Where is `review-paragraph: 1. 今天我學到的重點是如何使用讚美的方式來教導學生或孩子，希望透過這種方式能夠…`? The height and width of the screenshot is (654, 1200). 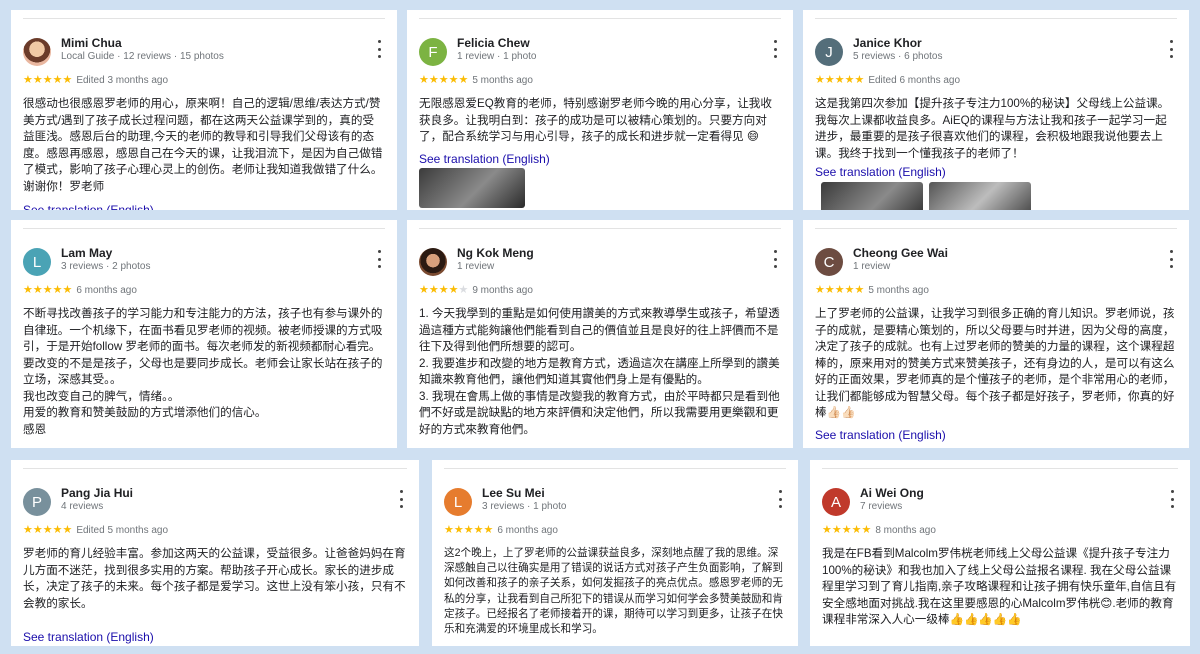 review-paragraph: 1. 今天我學到的重點是如何使用讚美的方式來教導學生或孩子，希望透過這種方式能夠… is located at coordinates (599, 330).